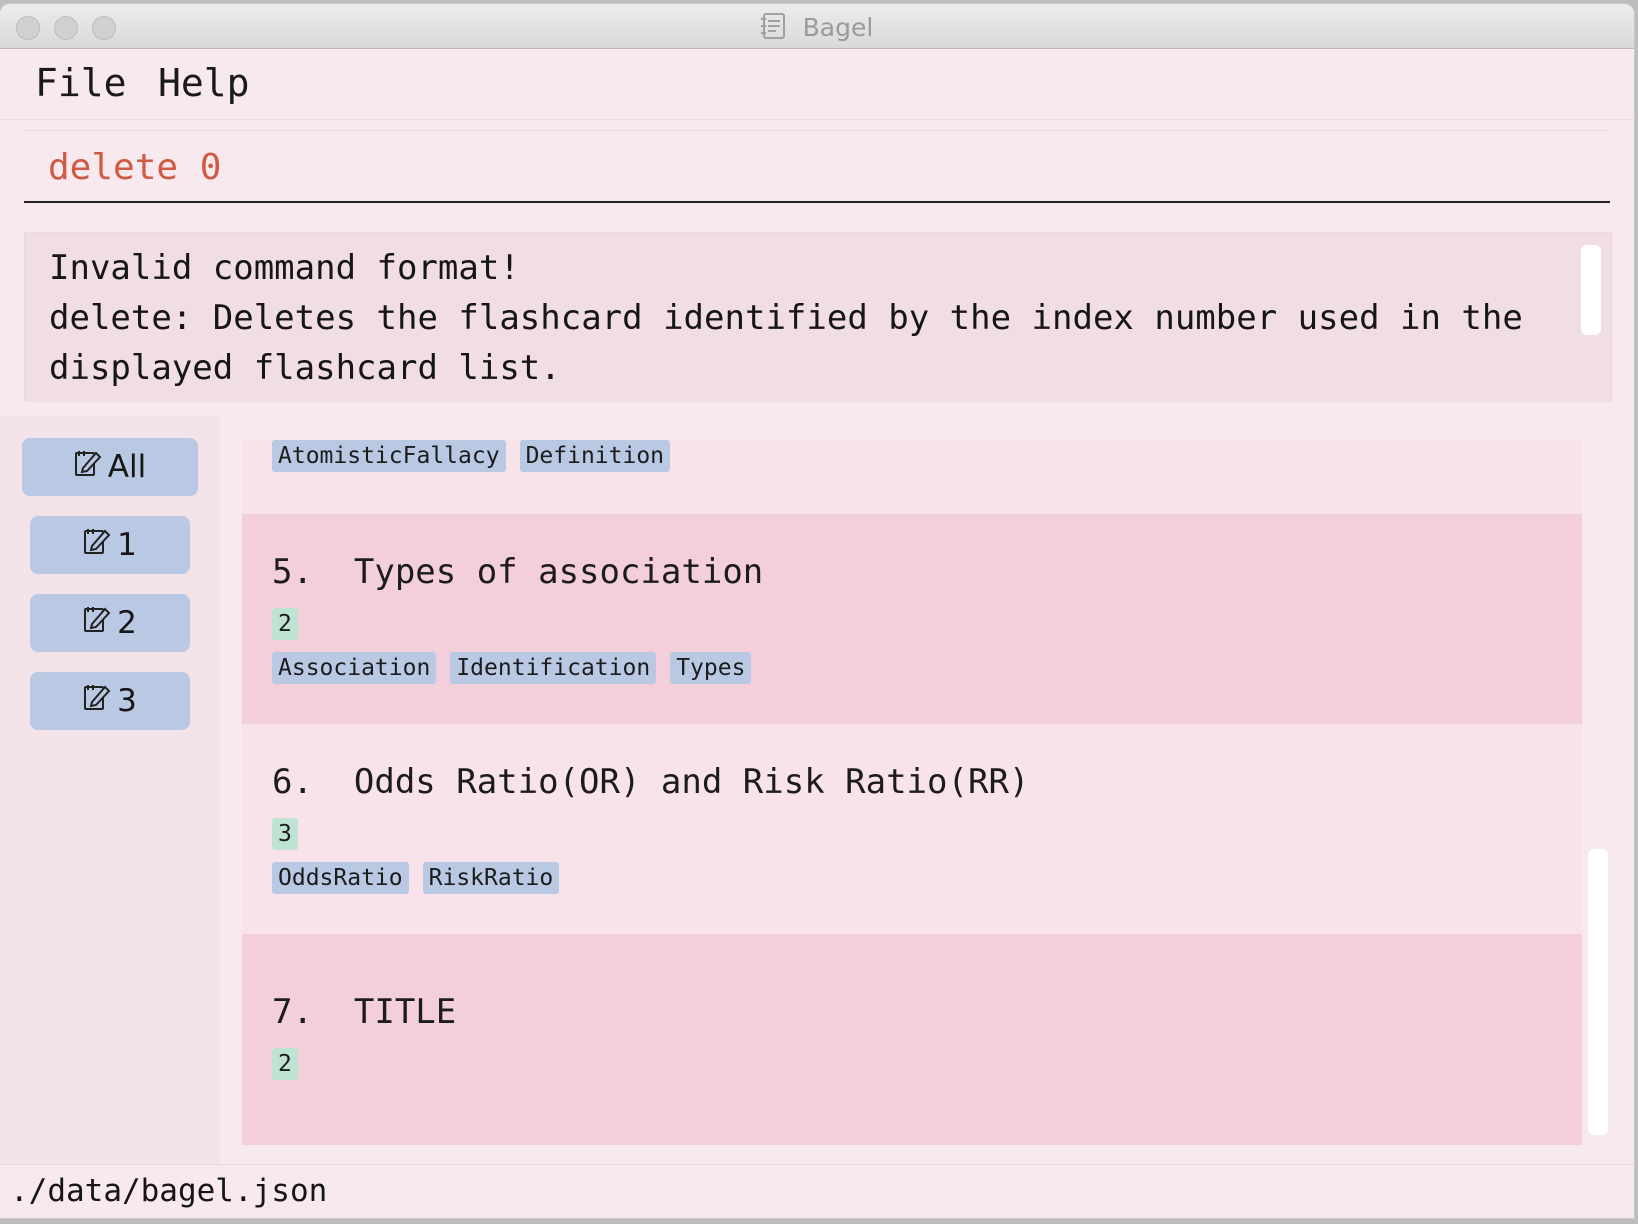  I want to click on tag-row: OddsRatio RiskRatio, so click(416, 878).